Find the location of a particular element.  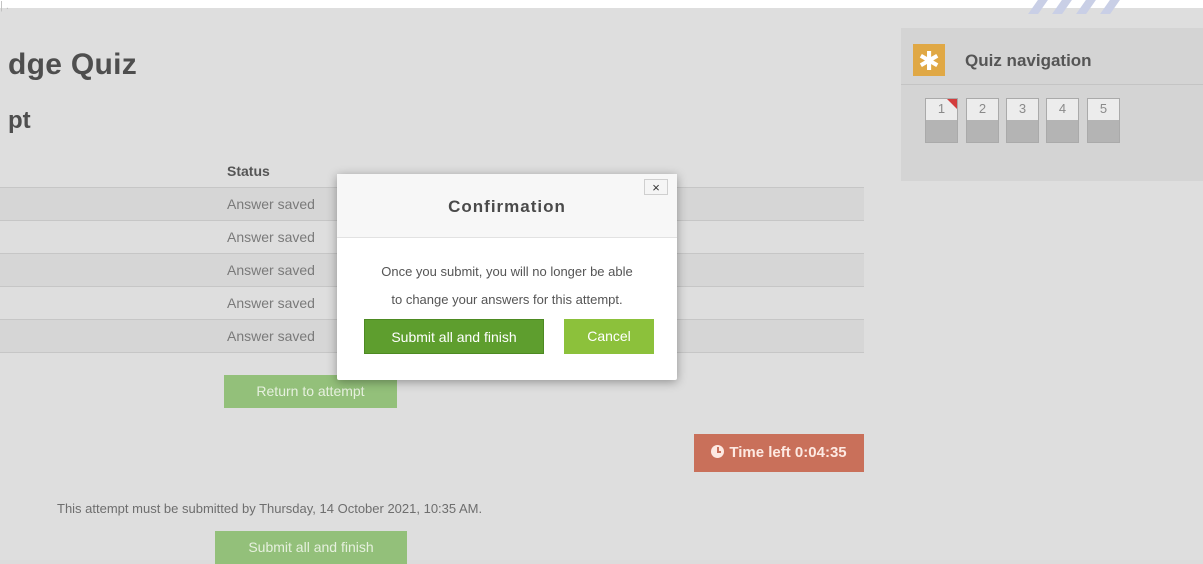

question-number: 4 is located at coordinates (1062, 108).